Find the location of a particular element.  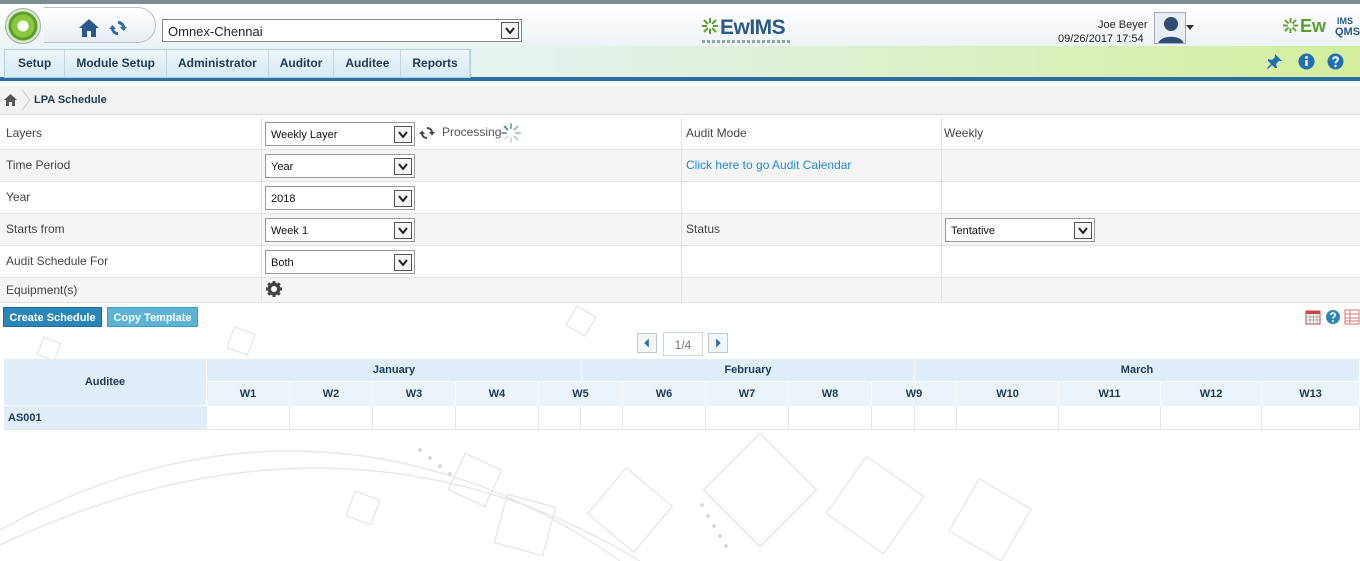

week-header: W1 is located at coordinates (248, 394).